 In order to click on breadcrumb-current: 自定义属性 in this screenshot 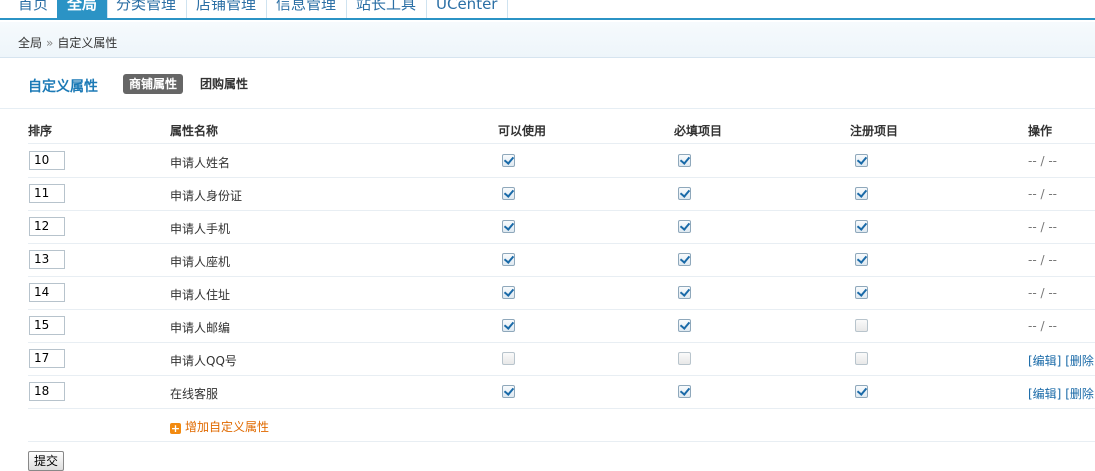, I will do `click(87, 43)`.